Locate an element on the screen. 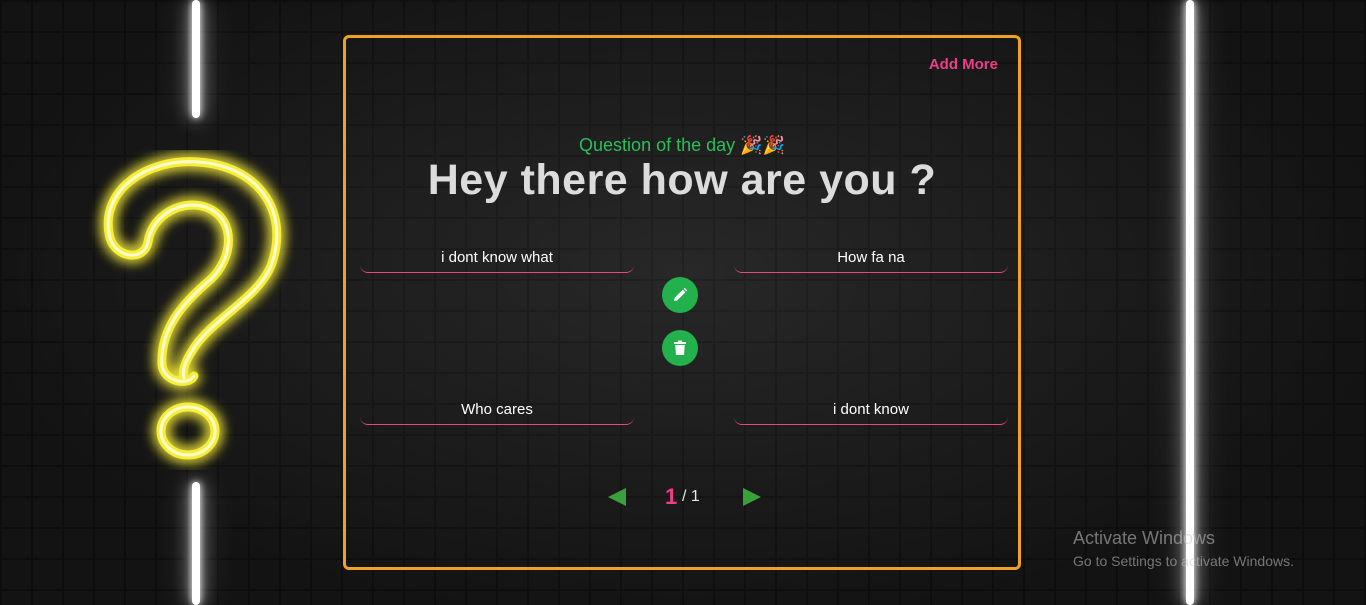 This screenshot has height=605, width=1366. pagination: 1 / 1 is located at coordinates (682, 497).